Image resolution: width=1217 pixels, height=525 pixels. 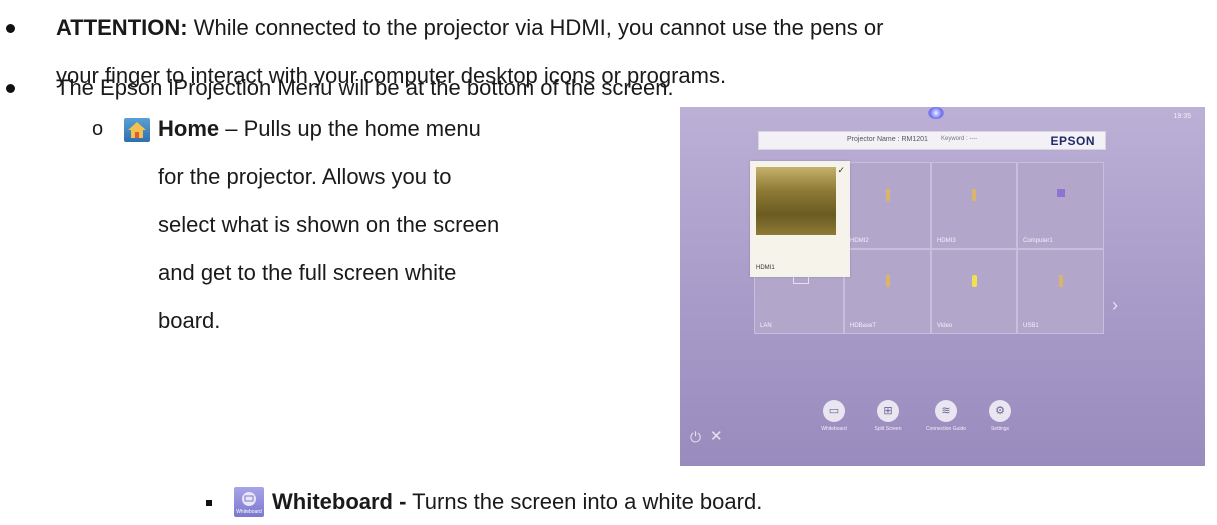 I want to click on wifi-icon: ≋, so click(x=946, y=411).